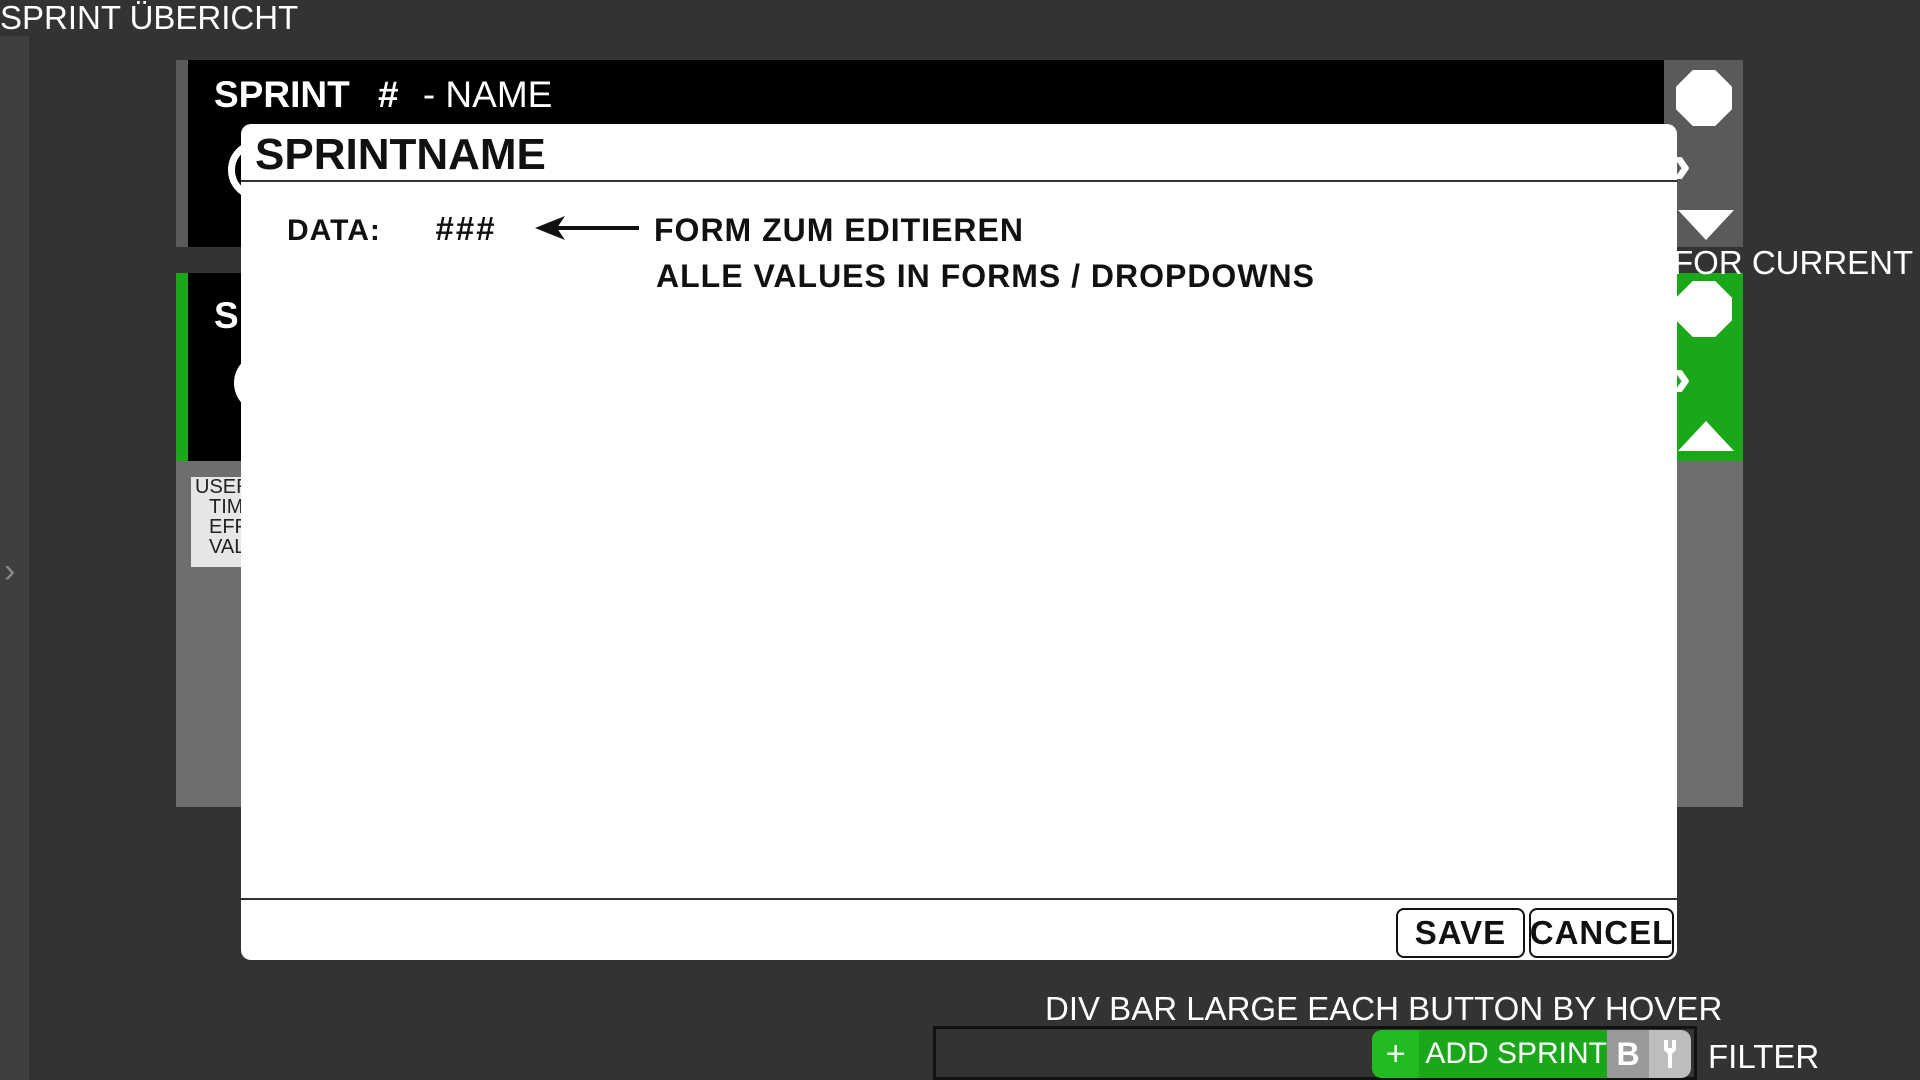  What do you see at coordinates (1384, 1008) in the screenshot?
I see `bottom-bar-annotation: DIV BAR LARGE EACH BUTTON BY HOVER` at bounding box center [1384, 1008].